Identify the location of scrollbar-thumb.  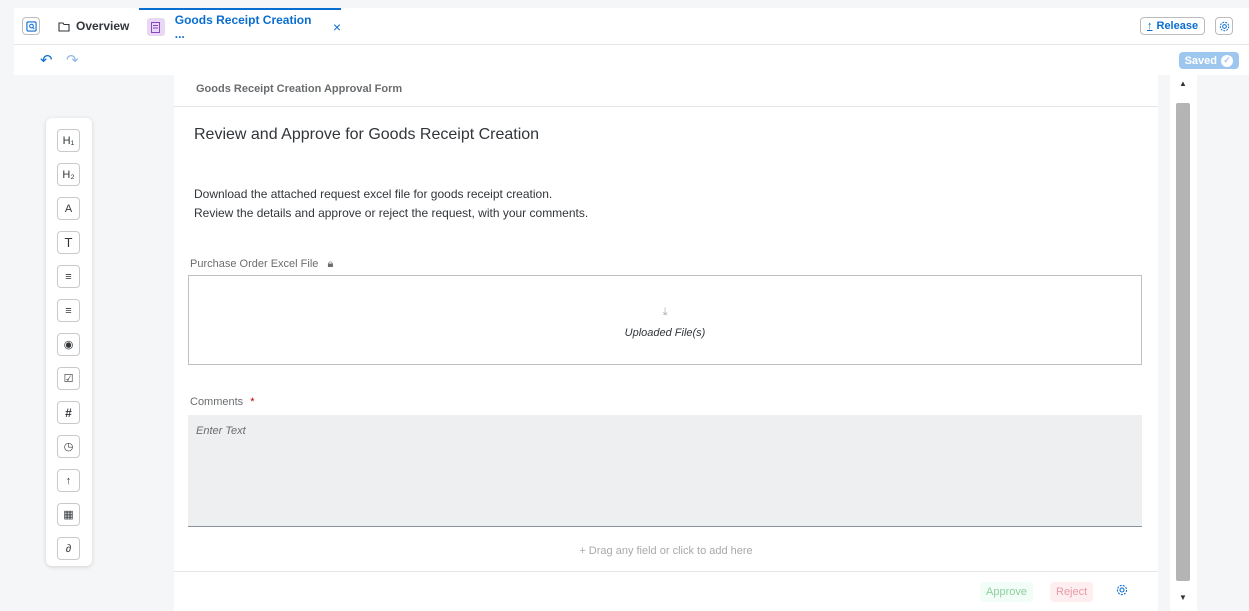
(1183, 342).